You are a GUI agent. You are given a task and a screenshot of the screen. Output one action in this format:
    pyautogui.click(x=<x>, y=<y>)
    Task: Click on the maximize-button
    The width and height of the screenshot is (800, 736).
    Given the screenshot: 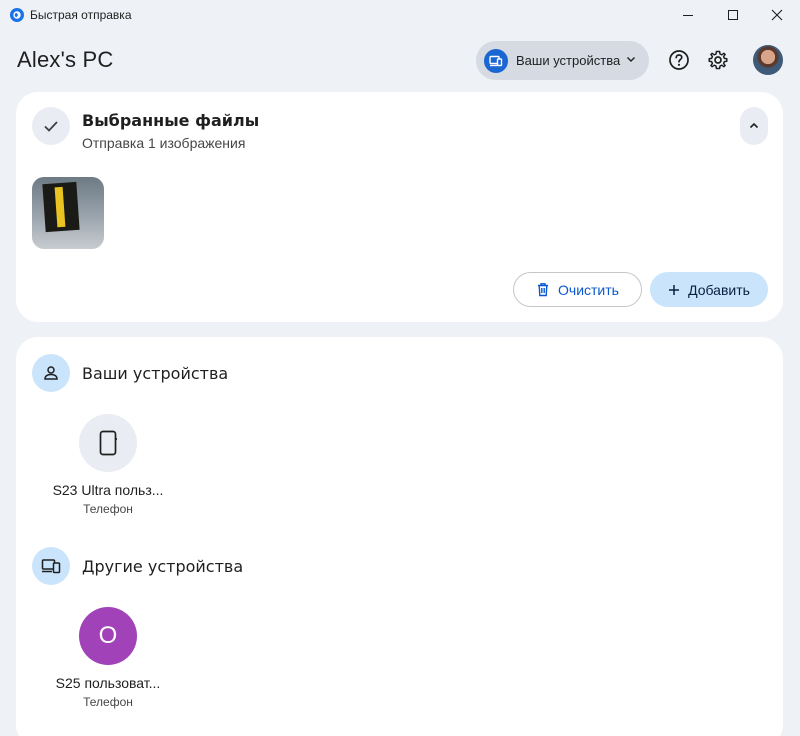 What is the action you would take?
    pyautogui.click(x=733, y=15)
    